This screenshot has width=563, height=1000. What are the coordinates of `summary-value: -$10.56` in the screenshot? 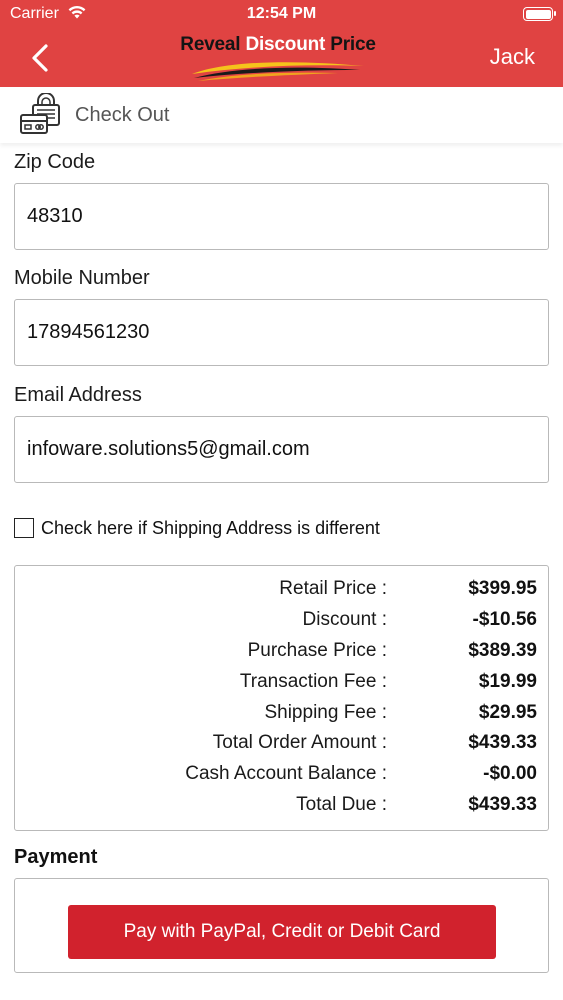 It's located at (504, 619).